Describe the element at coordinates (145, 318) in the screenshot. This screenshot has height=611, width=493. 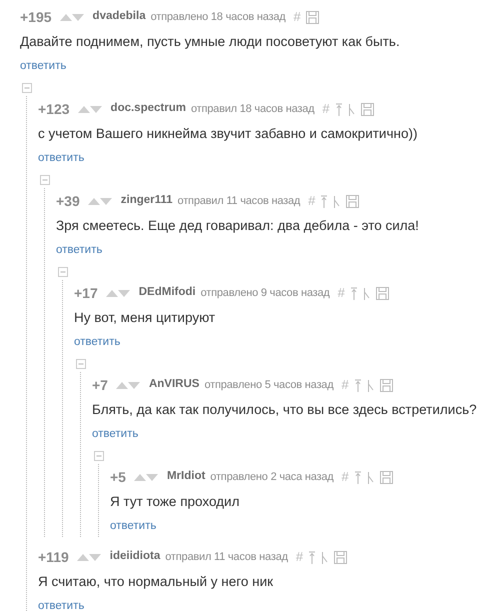
I see `comment-text: Ну вот, меня цитируют` at that location.